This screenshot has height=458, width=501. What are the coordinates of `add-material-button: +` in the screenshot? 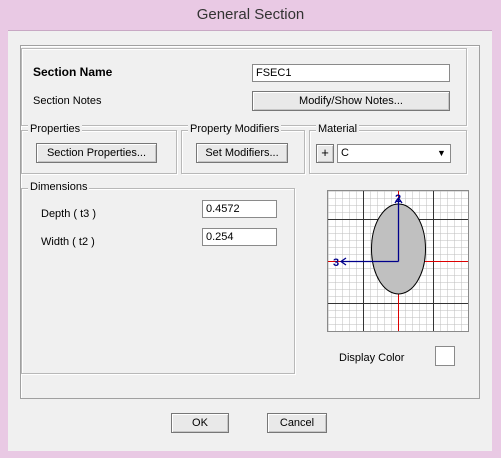 It's located at (325, 153).